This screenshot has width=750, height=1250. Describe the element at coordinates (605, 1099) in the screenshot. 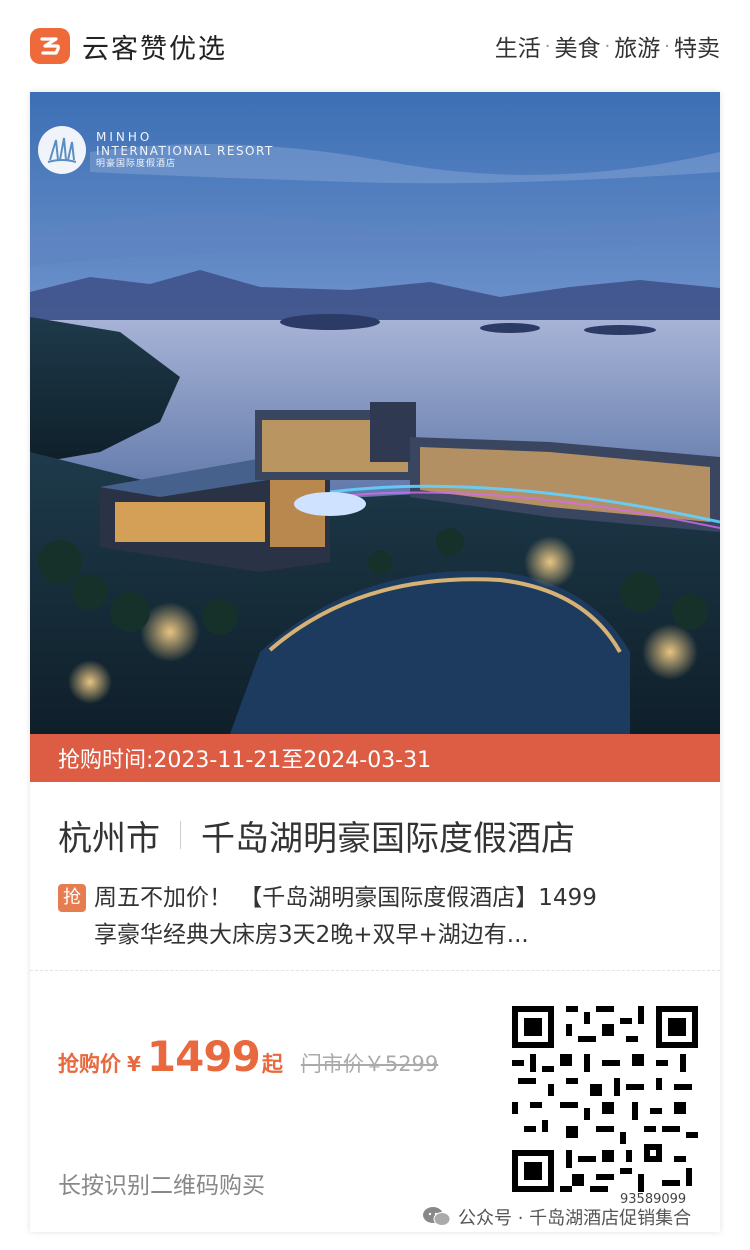

I see `purchase-qr-code` at that location.